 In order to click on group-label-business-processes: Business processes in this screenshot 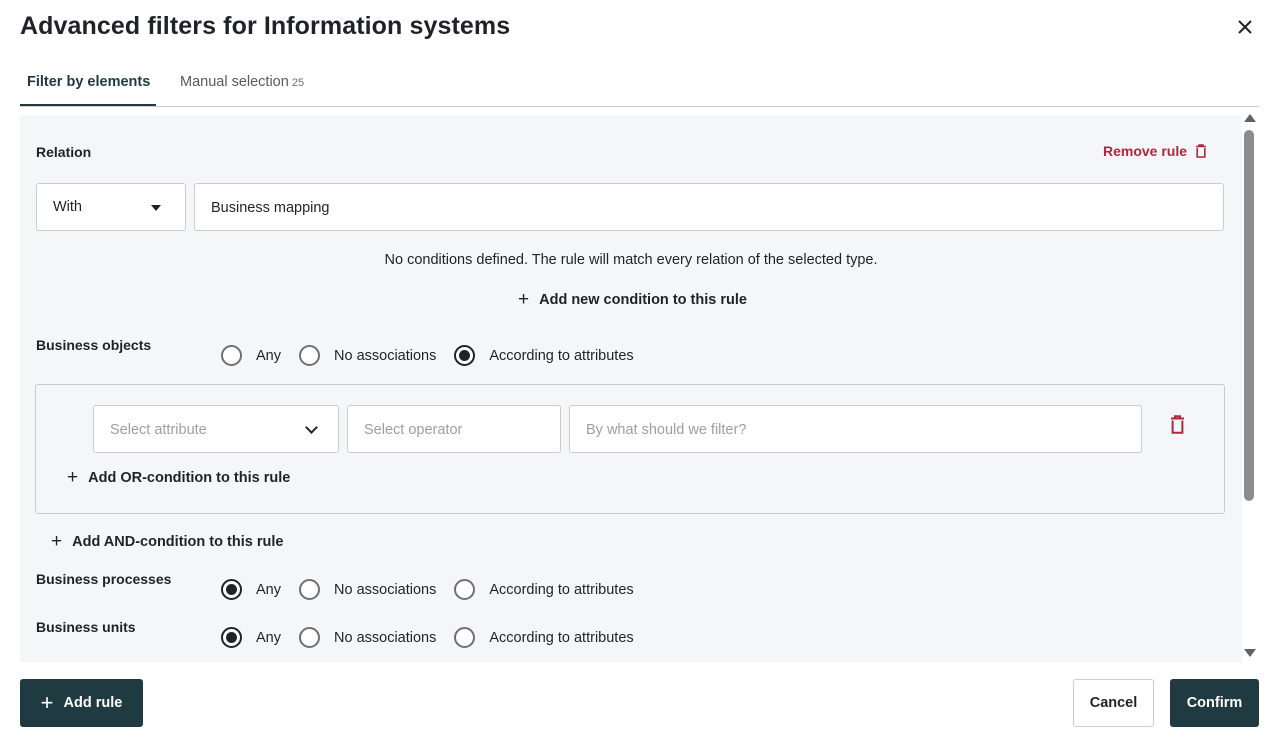, I will do `click(104, 579)`.